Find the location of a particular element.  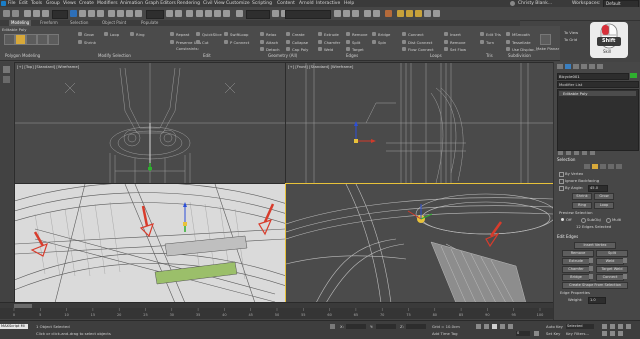

insert-icon is located at coordinates (446, 34).